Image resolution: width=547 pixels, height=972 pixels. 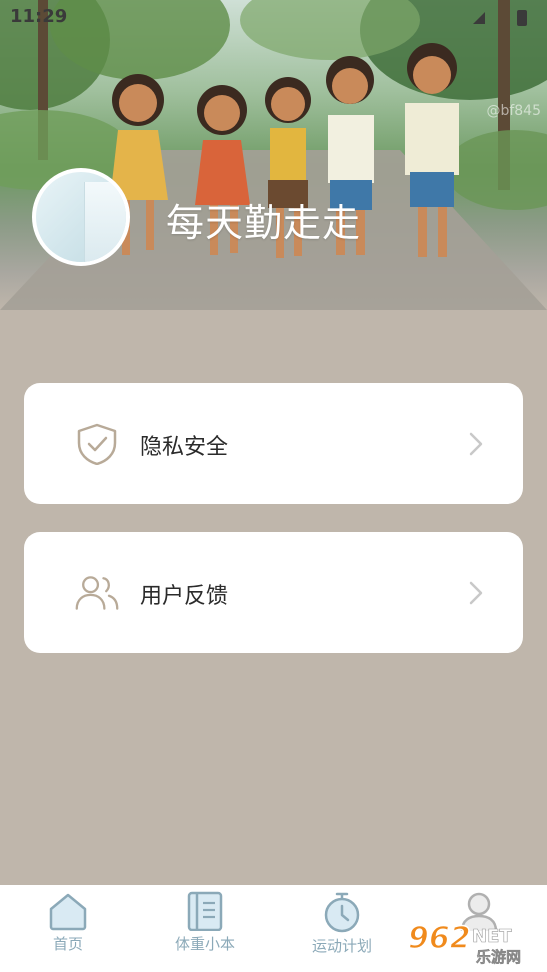 What do you see at coordinates (39, 16) in the screenshot?
I see `status-time: 11:29` at bounding box center [39, 16].